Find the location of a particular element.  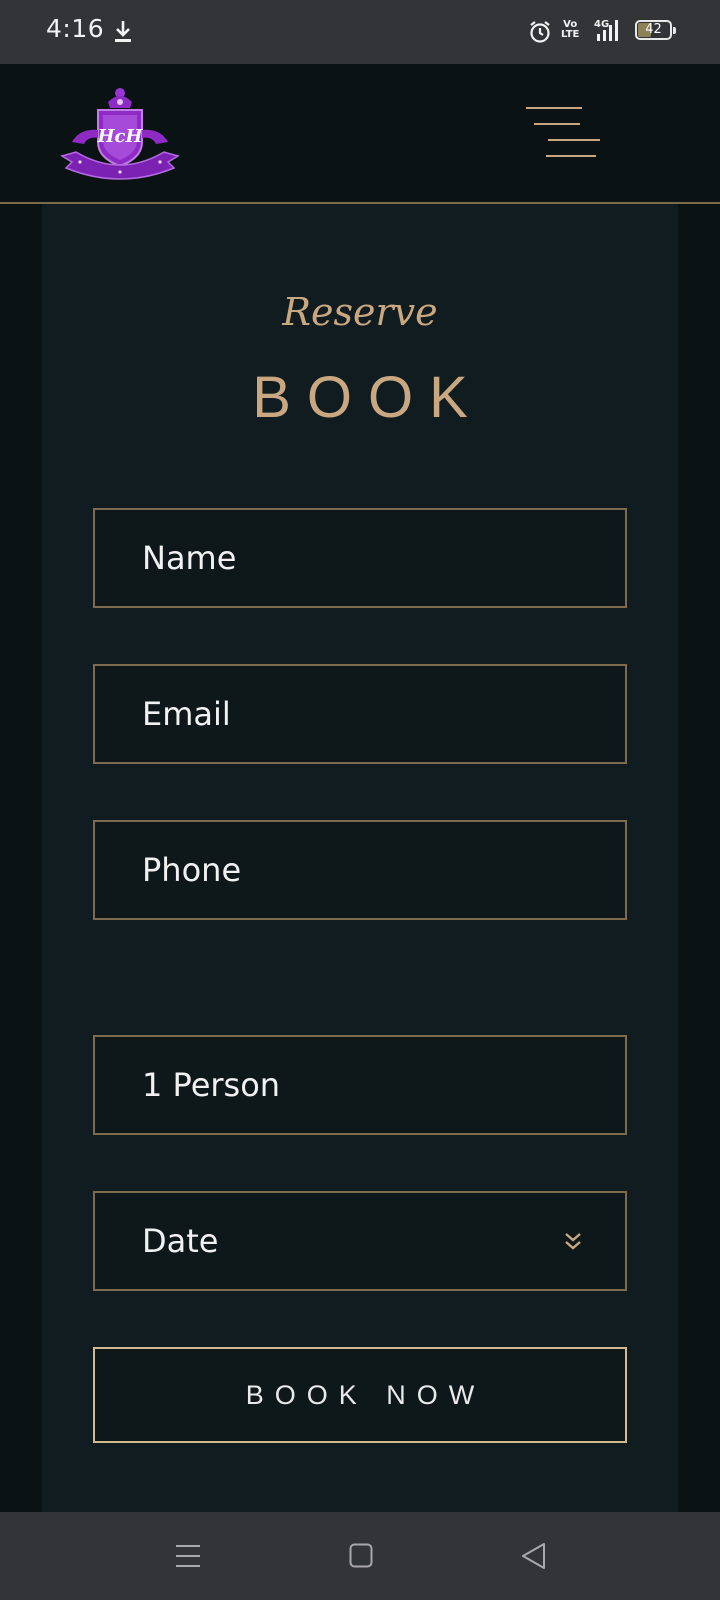

site-header: HcH is located at coordinates (360, 134).